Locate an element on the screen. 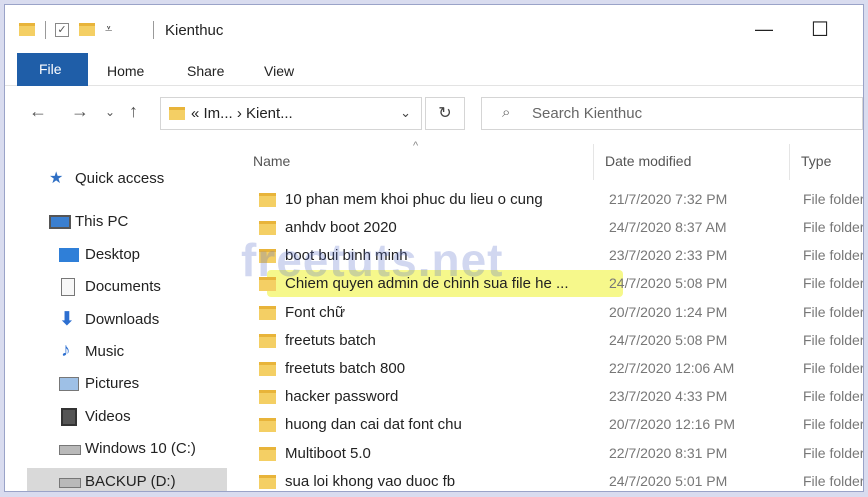 This screenshot has height=497, width=868. watermark: freetuts.net is located at coordinates (372, 260).